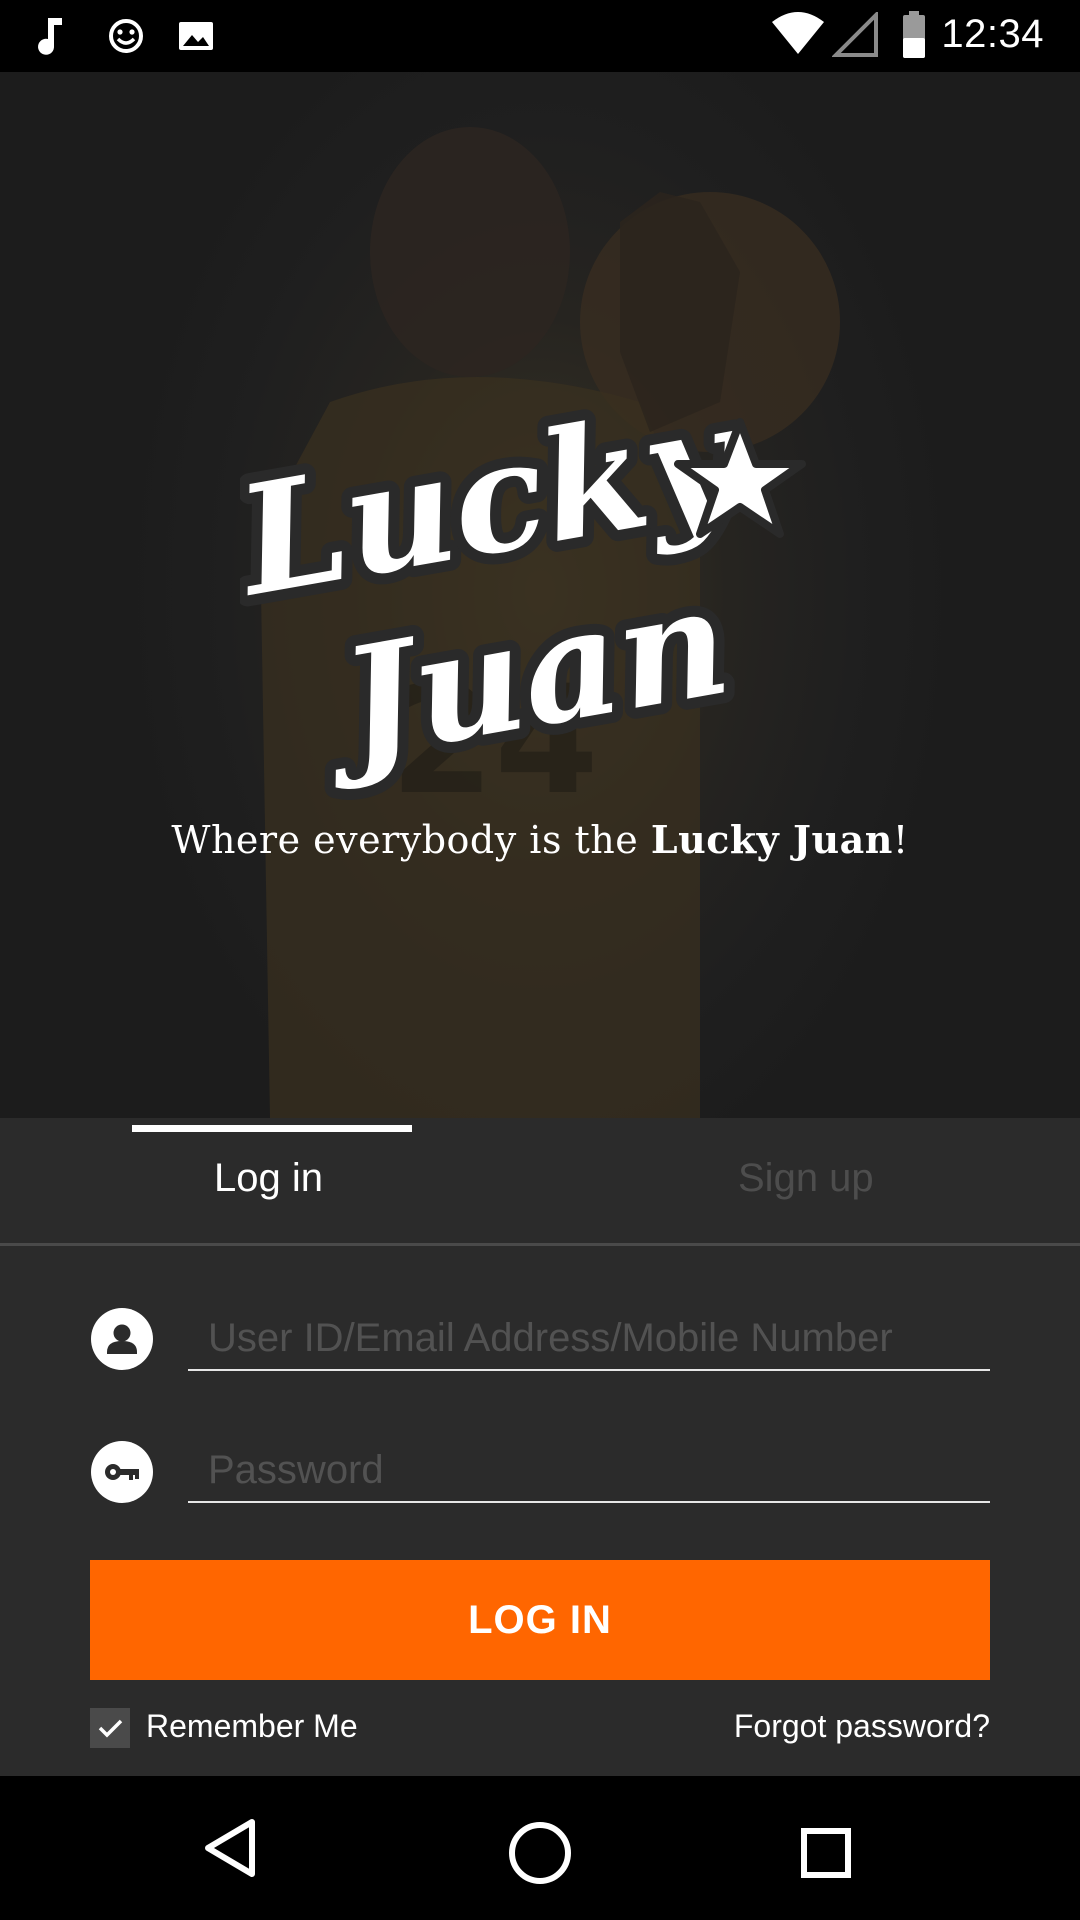  I want to click on back-icon, so click(230, 1848).